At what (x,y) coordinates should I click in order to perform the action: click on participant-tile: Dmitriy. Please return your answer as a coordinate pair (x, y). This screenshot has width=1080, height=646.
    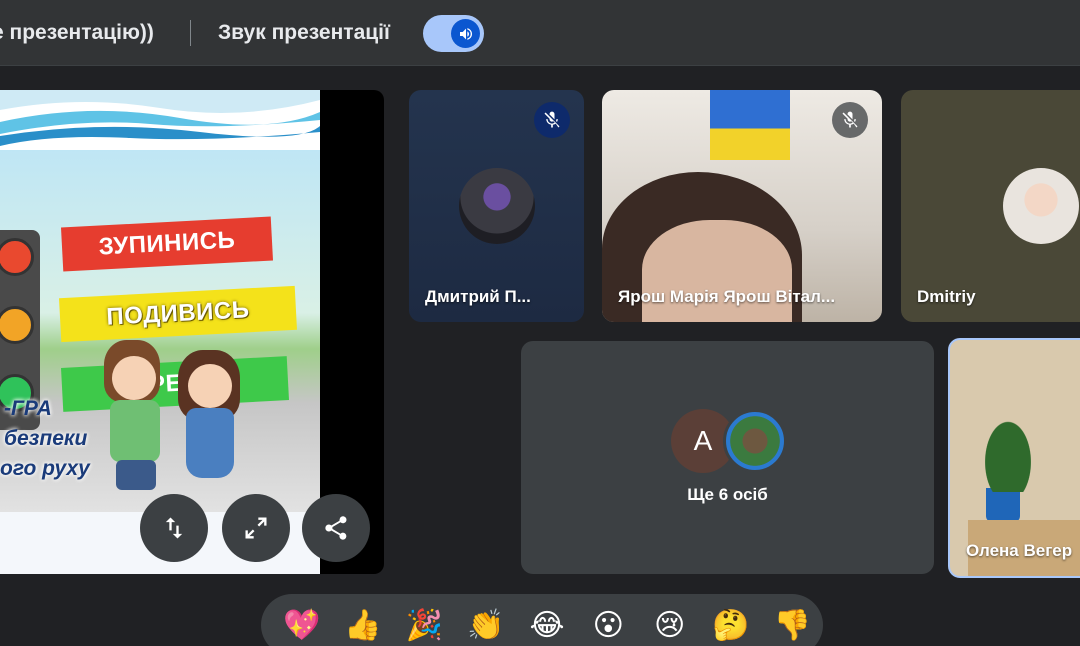
    Looking at the image, I should click on (990, 206).